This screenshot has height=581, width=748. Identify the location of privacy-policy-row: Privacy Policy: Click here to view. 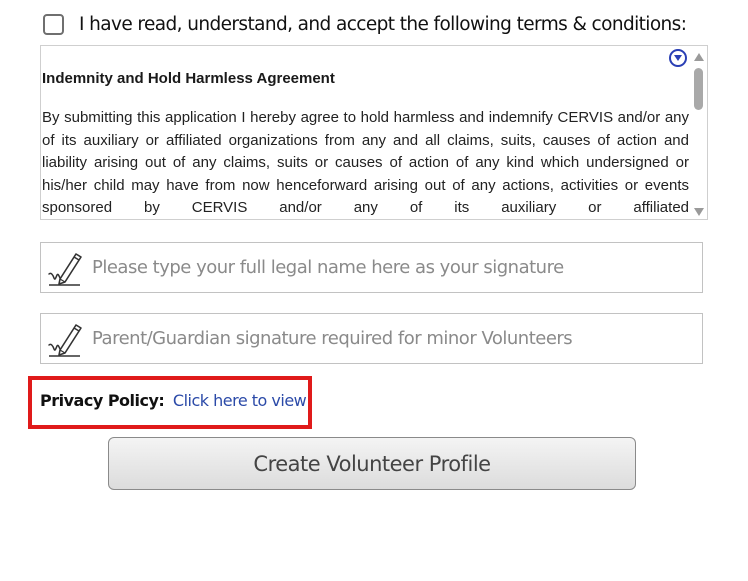
(173, 400).